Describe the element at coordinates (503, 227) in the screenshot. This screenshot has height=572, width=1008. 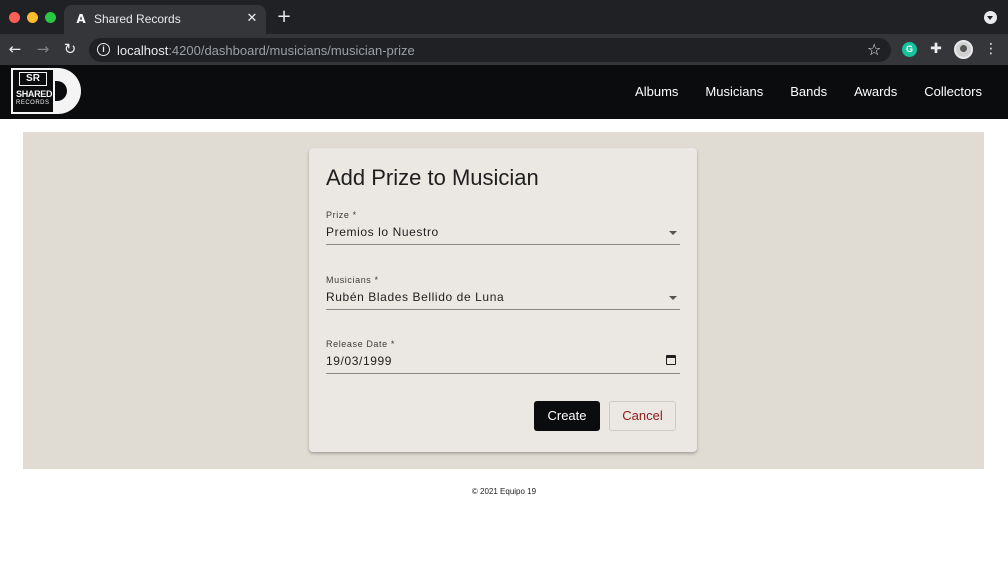
I see `prize-select: Prize * Premios lo Nuestro` at that location.